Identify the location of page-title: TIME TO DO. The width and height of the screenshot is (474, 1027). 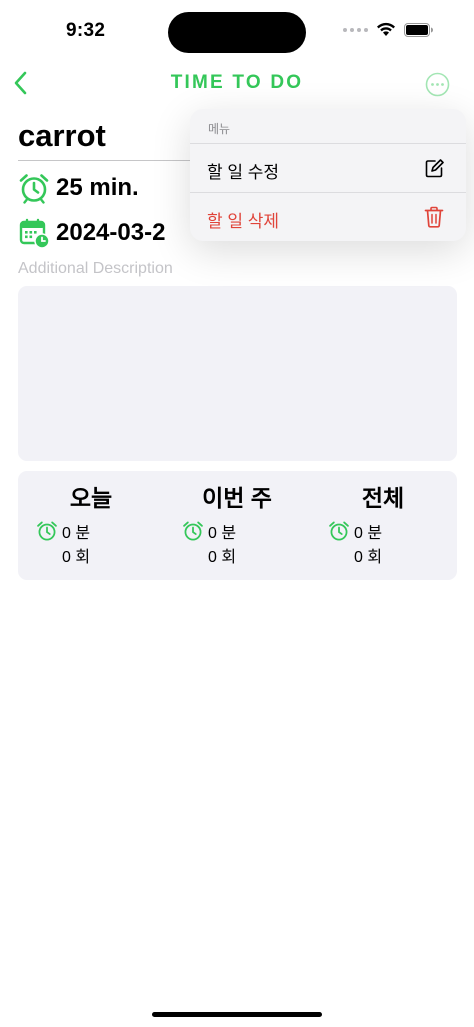
(237, 82).